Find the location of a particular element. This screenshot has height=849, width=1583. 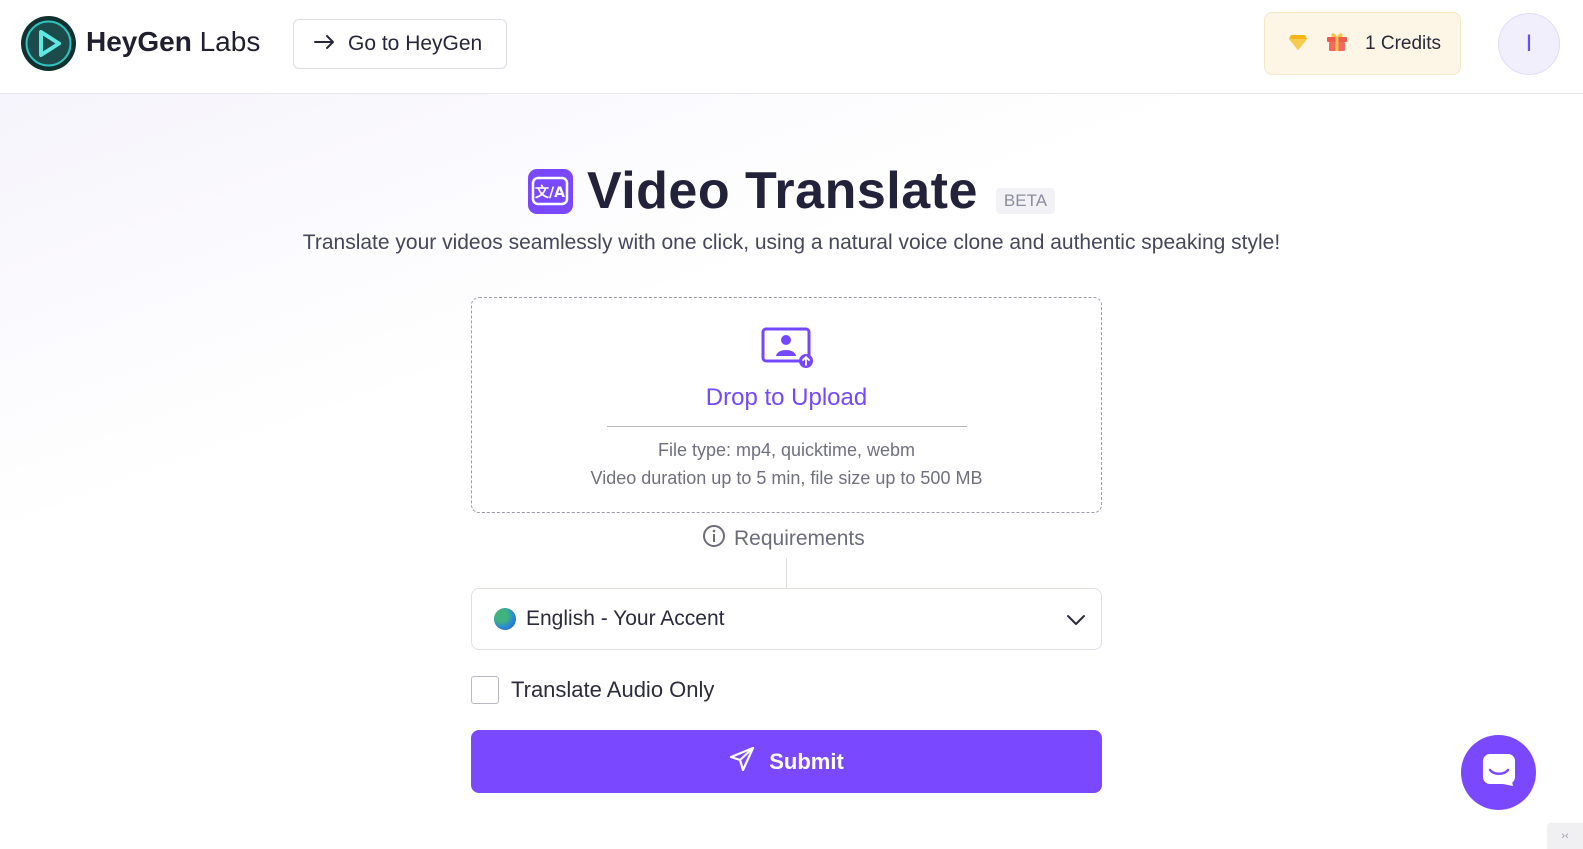

page-title-row: 文/A Video Translate BETA is located at coordinates (791, 191).